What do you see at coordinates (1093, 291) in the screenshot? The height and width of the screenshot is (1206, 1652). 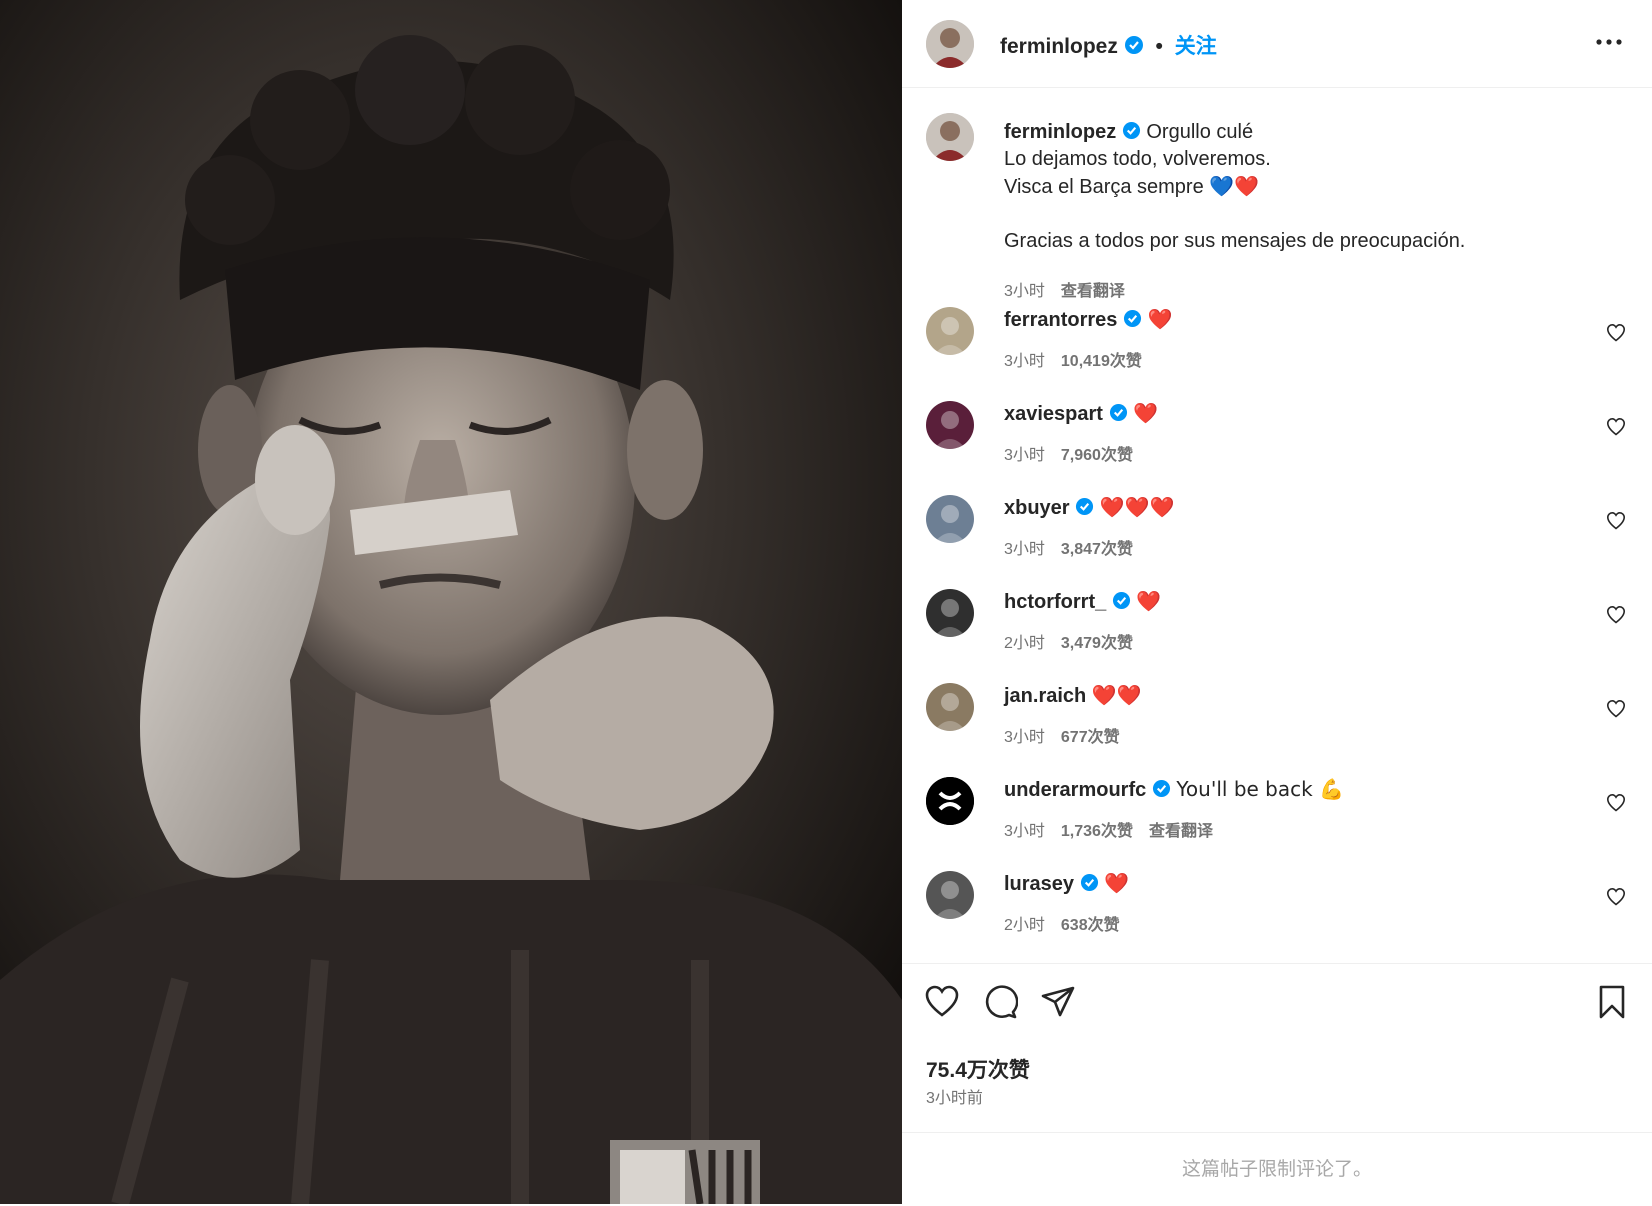 I see `translate-button: 查看翻译` at bounding box center [1093, 291].